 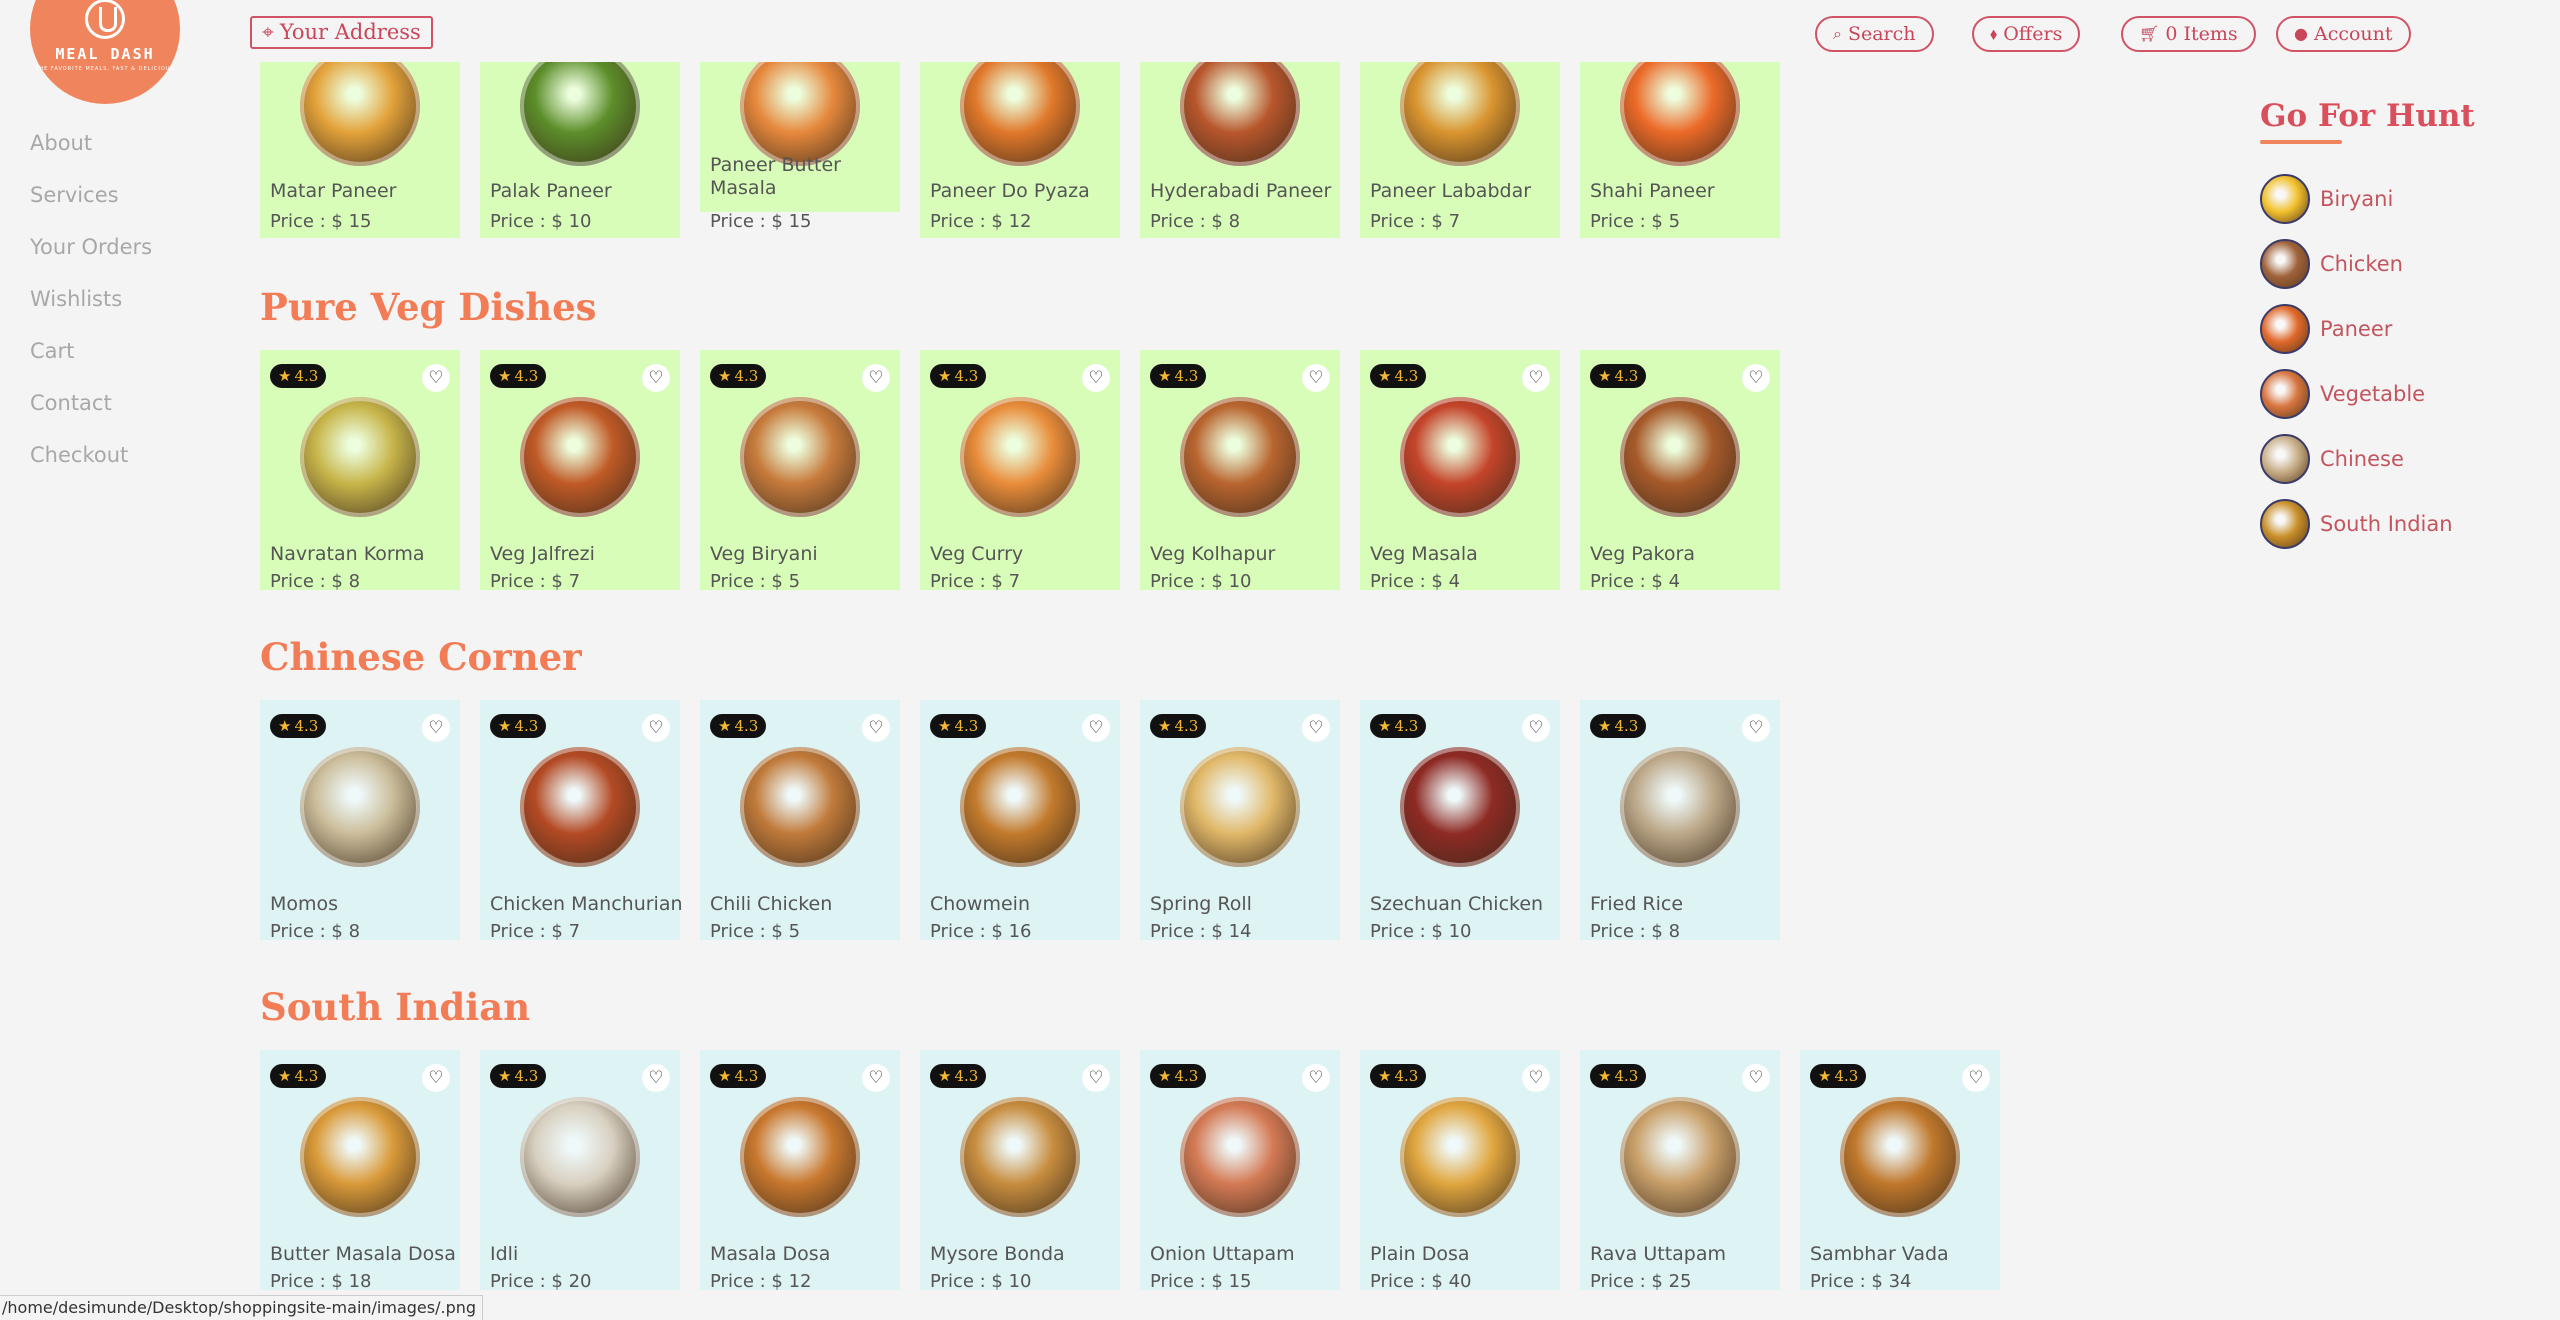 I want to click on user-icon: ●, so click(x=2301, y=33).